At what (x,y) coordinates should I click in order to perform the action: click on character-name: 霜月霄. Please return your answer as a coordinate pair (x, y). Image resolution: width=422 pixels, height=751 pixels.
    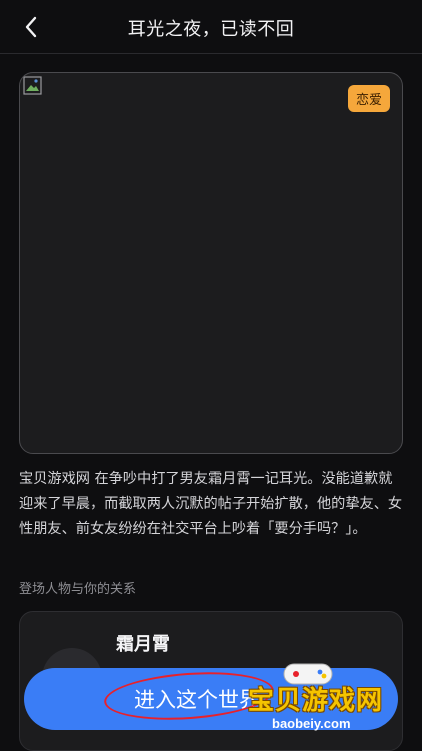
    Looking at the image, I should click on (143, 644).